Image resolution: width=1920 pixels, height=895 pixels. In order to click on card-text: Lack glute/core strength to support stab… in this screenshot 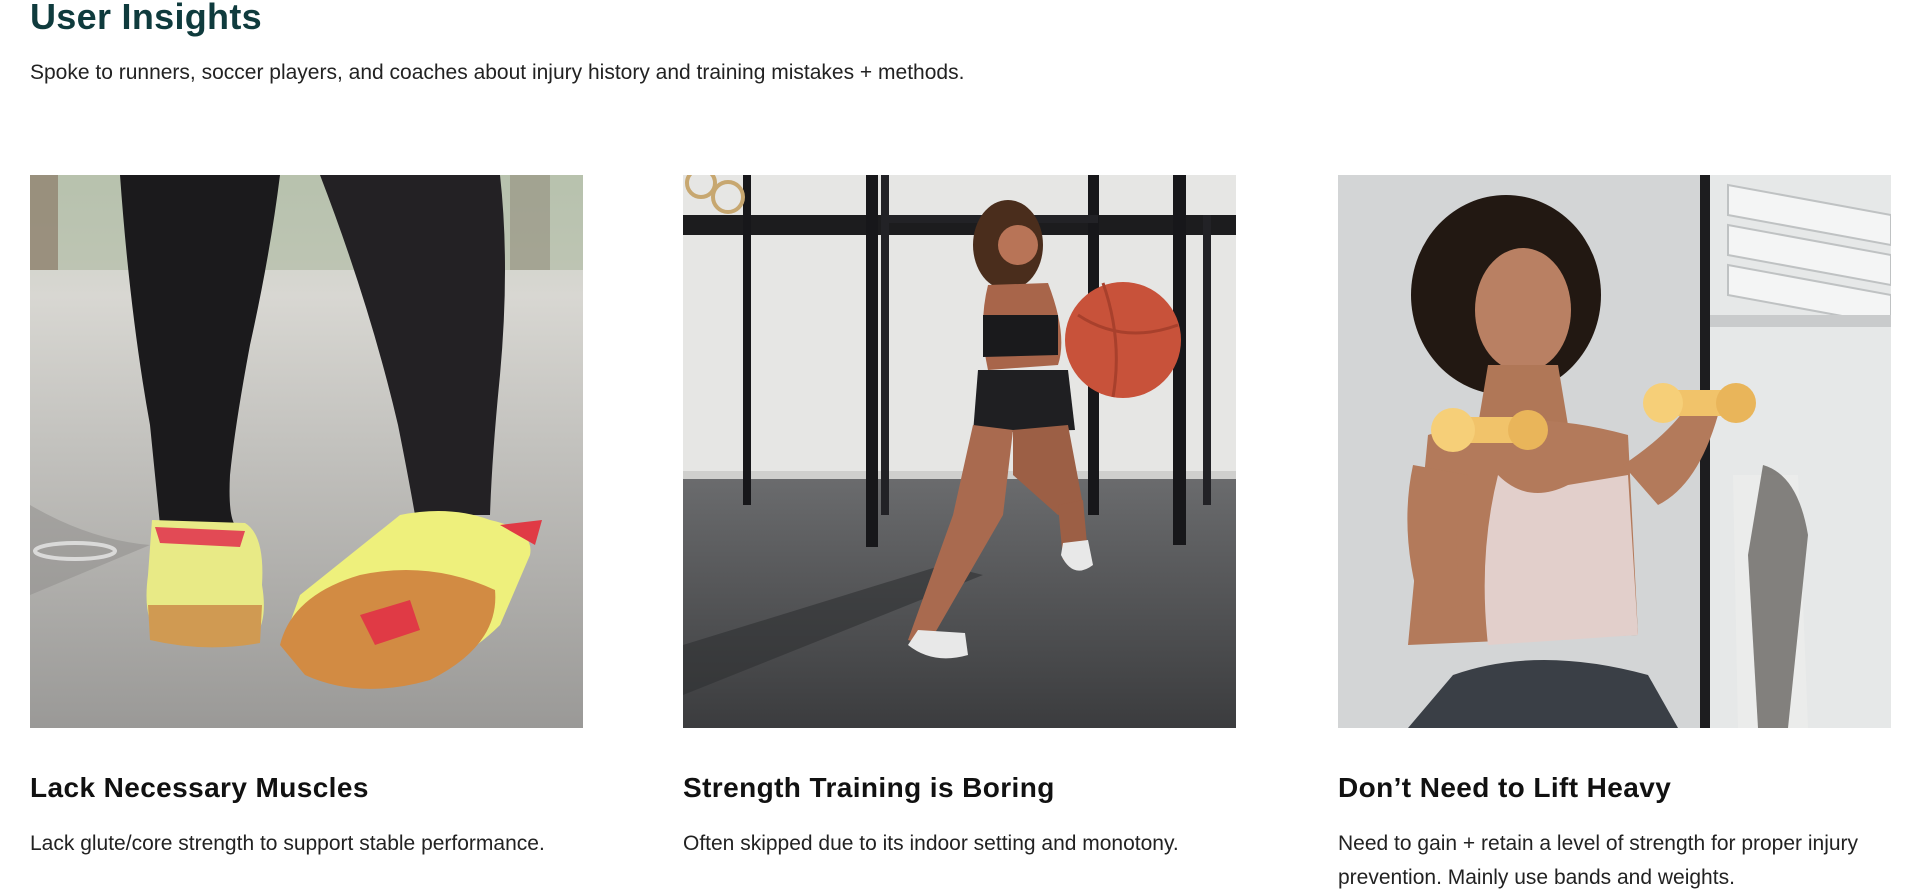, I will do `click(287, 843)`.